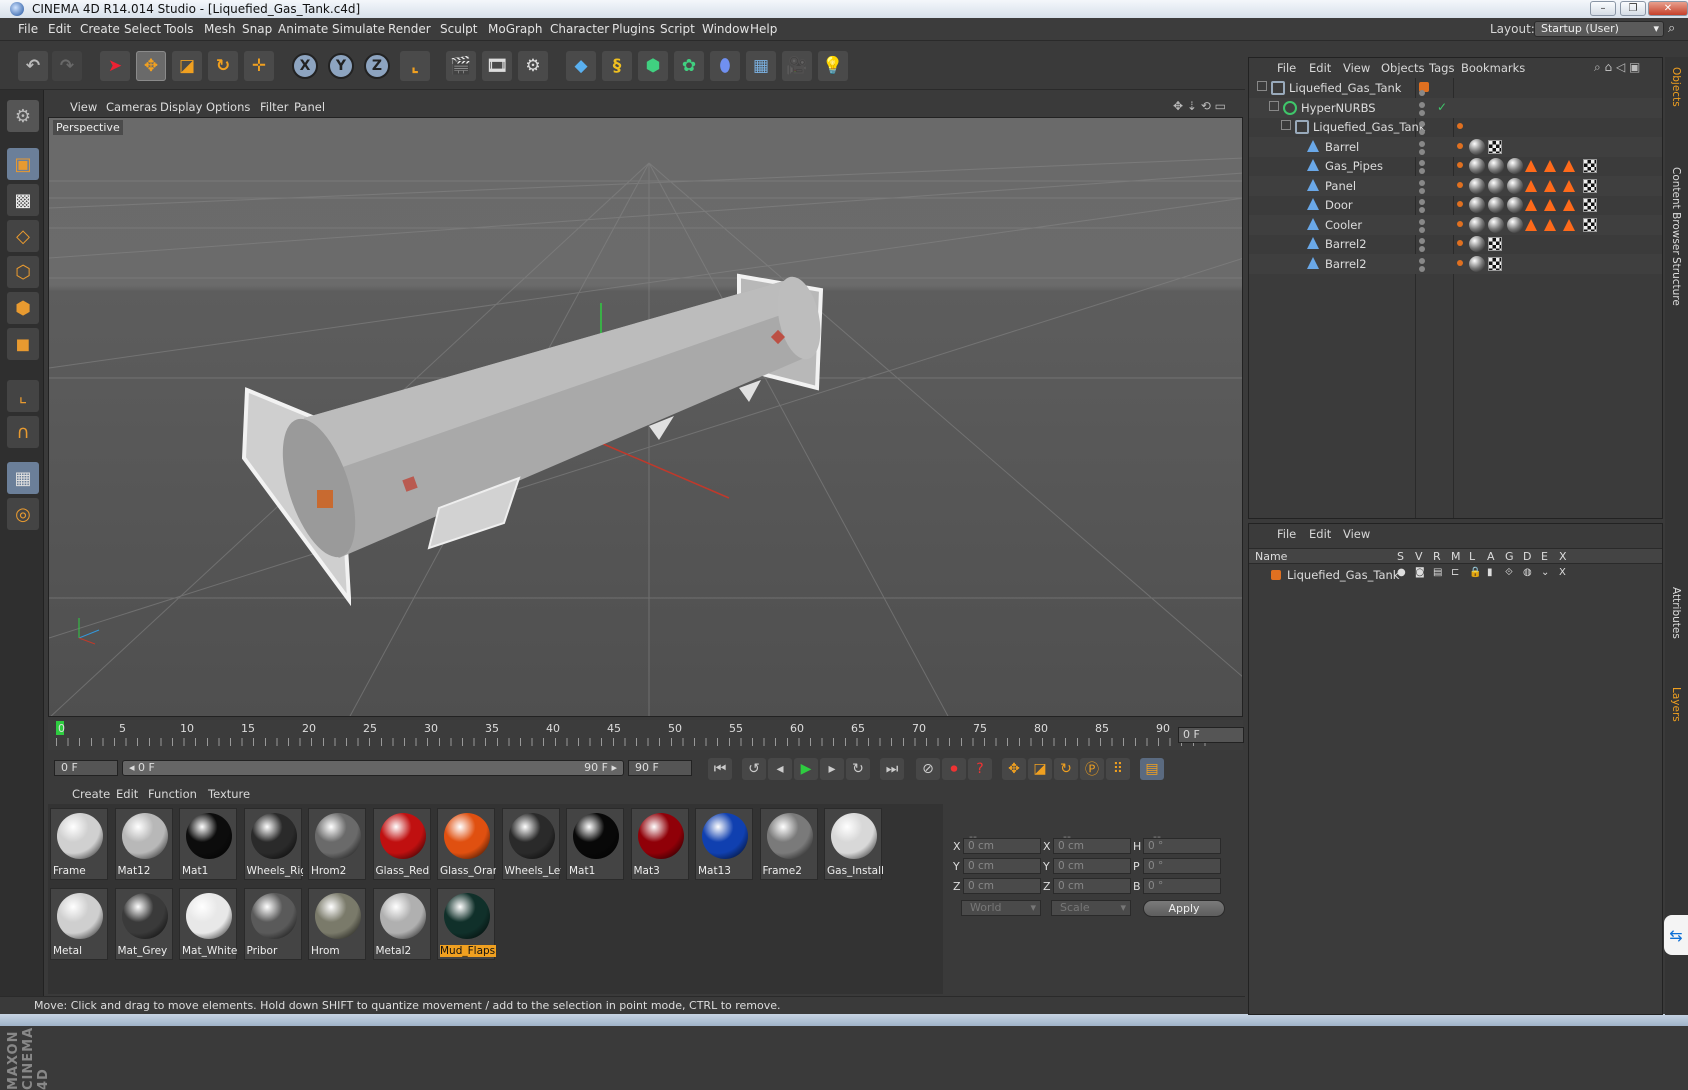 This screenshot has height=1090, width=1688. Describe the element at coordinates (497, 66) in the screenshot. I see `render-picture-viewer-button: 🎞` at that location.